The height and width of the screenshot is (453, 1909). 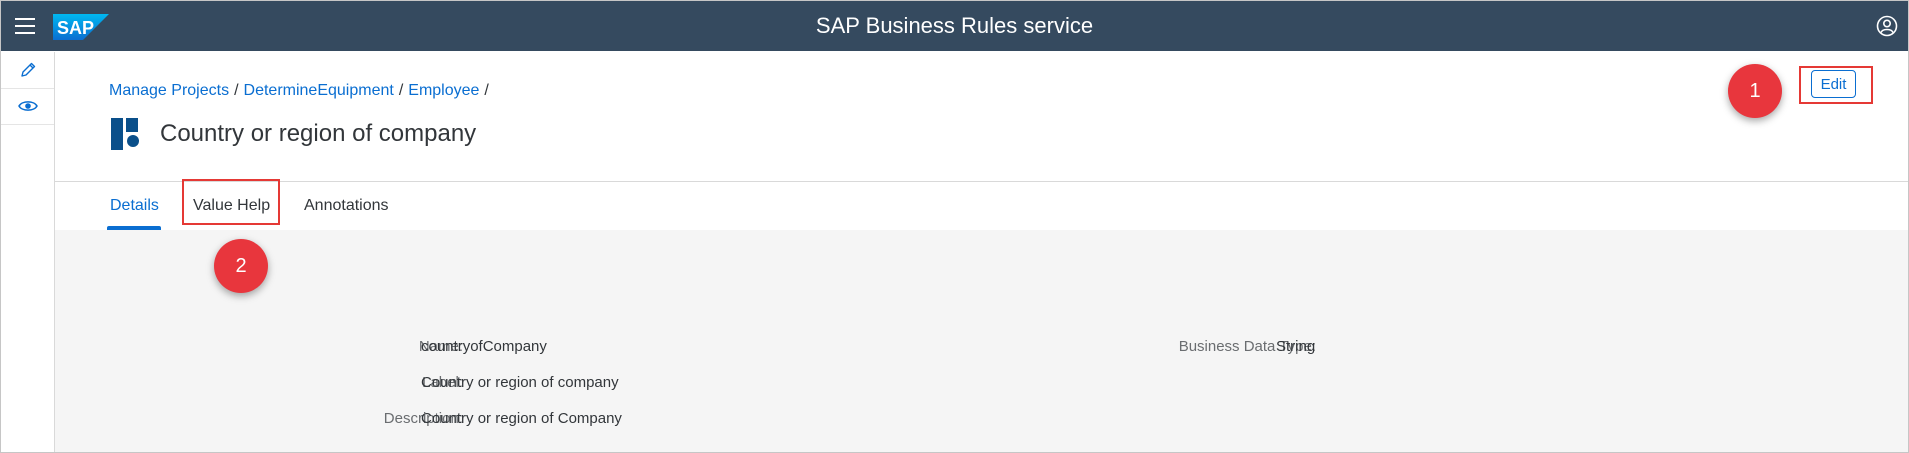 I want to click on breadcrumb-link-employee: Employee, so click(x=443, y=90).